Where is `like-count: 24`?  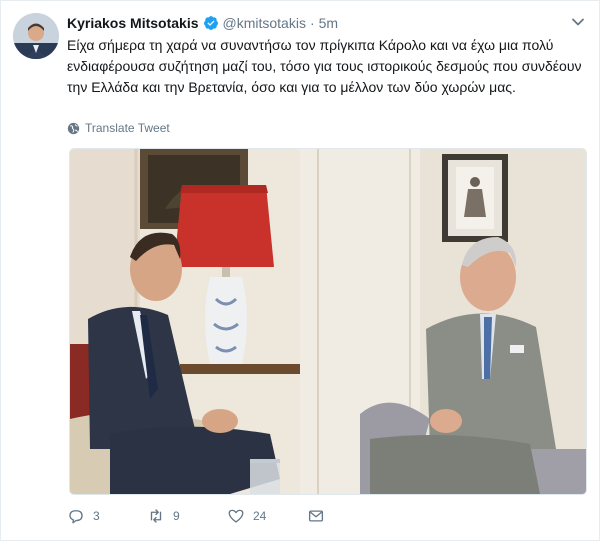 like-count: 24 is located at coordinates (260, 516).